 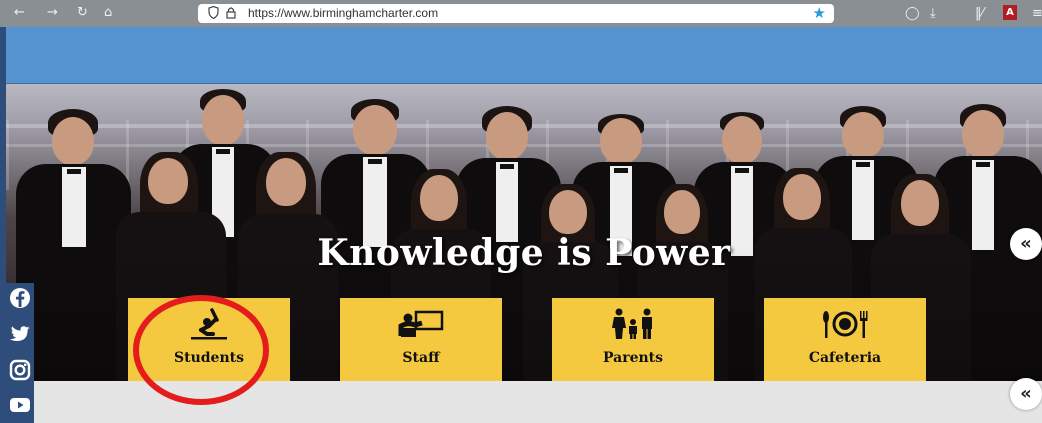 What do you see at coordinates (1010, 12) in the screenshot?
I see `pdf-icon: A` at bounding box center [1010, 12].